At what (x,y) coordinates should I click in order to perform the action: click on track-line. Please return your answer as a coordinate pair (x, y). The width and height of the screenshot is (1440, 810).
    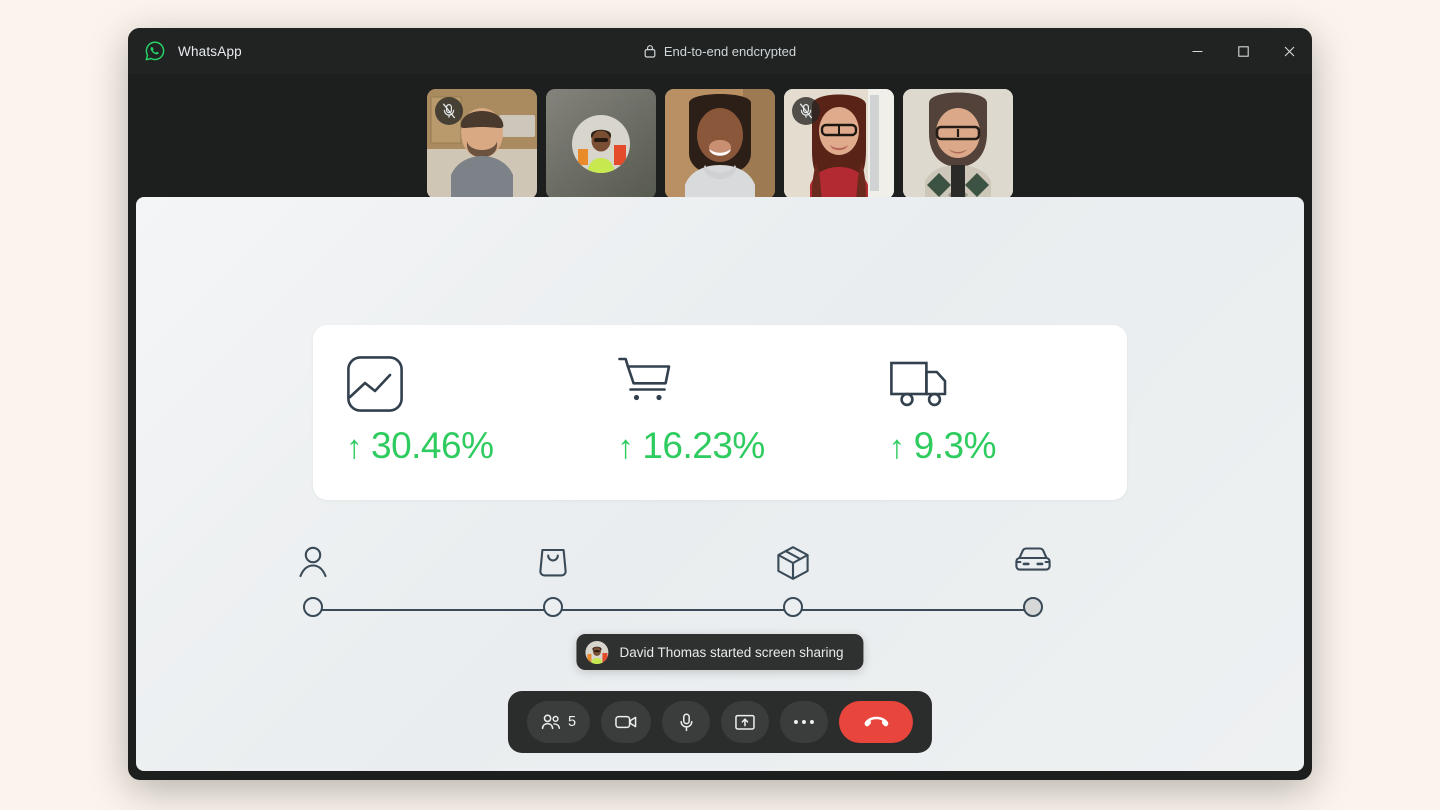
    Looking at the image, I should click on (673, 610).